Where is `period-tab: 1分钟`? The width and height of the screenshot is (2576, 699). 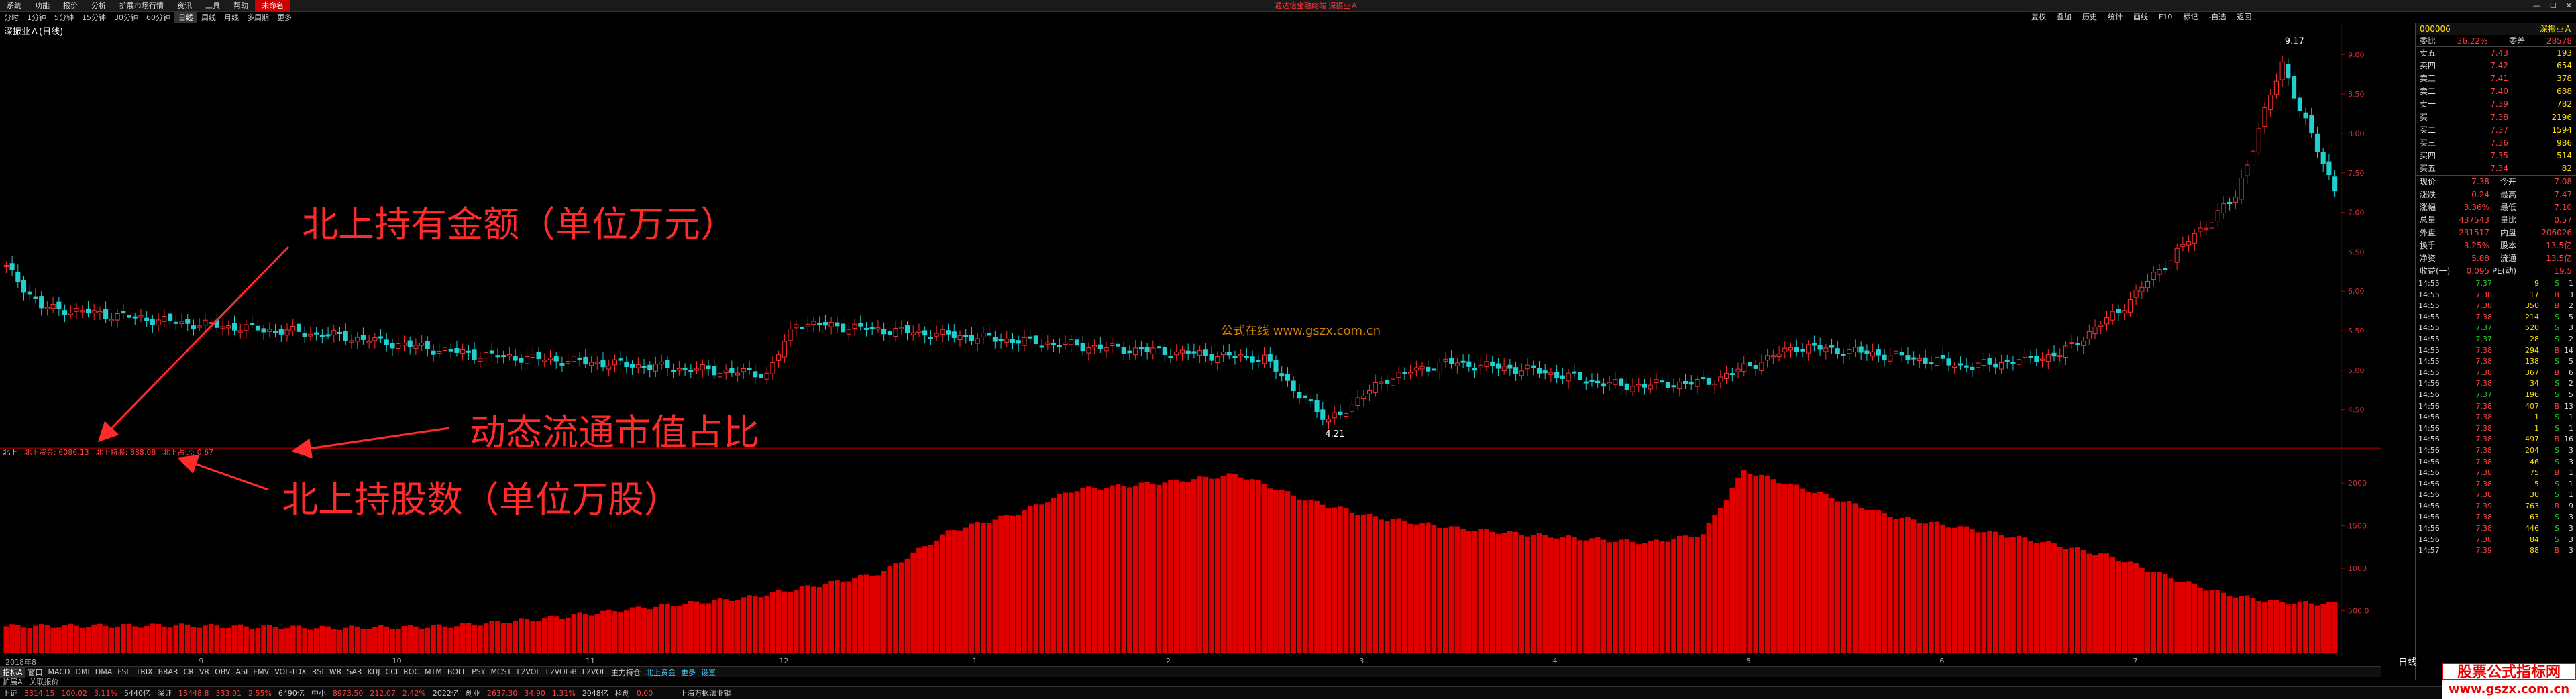 period-tab: 1分钟 is located at coordinates (36, 17).